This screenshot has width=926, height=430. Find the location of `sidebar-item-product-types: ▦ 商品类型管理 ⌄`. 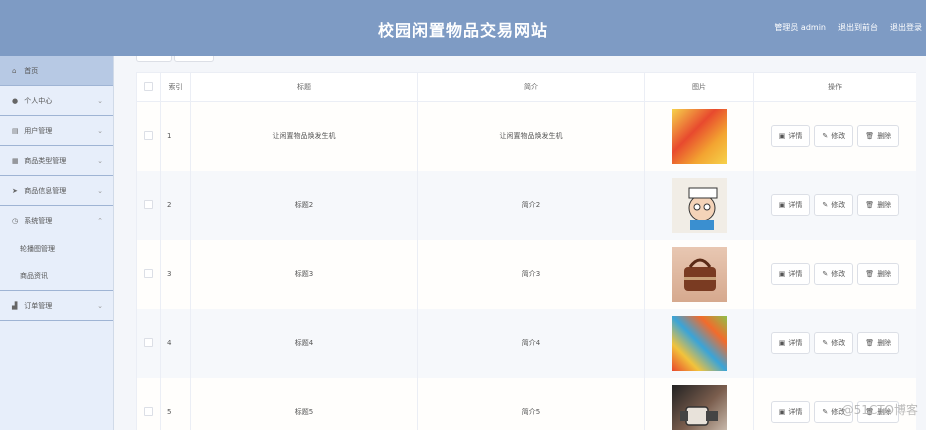

sidebar-item-product-types: ▦ 商品类型管理 ⌄ is located at coordinates (56, 161).